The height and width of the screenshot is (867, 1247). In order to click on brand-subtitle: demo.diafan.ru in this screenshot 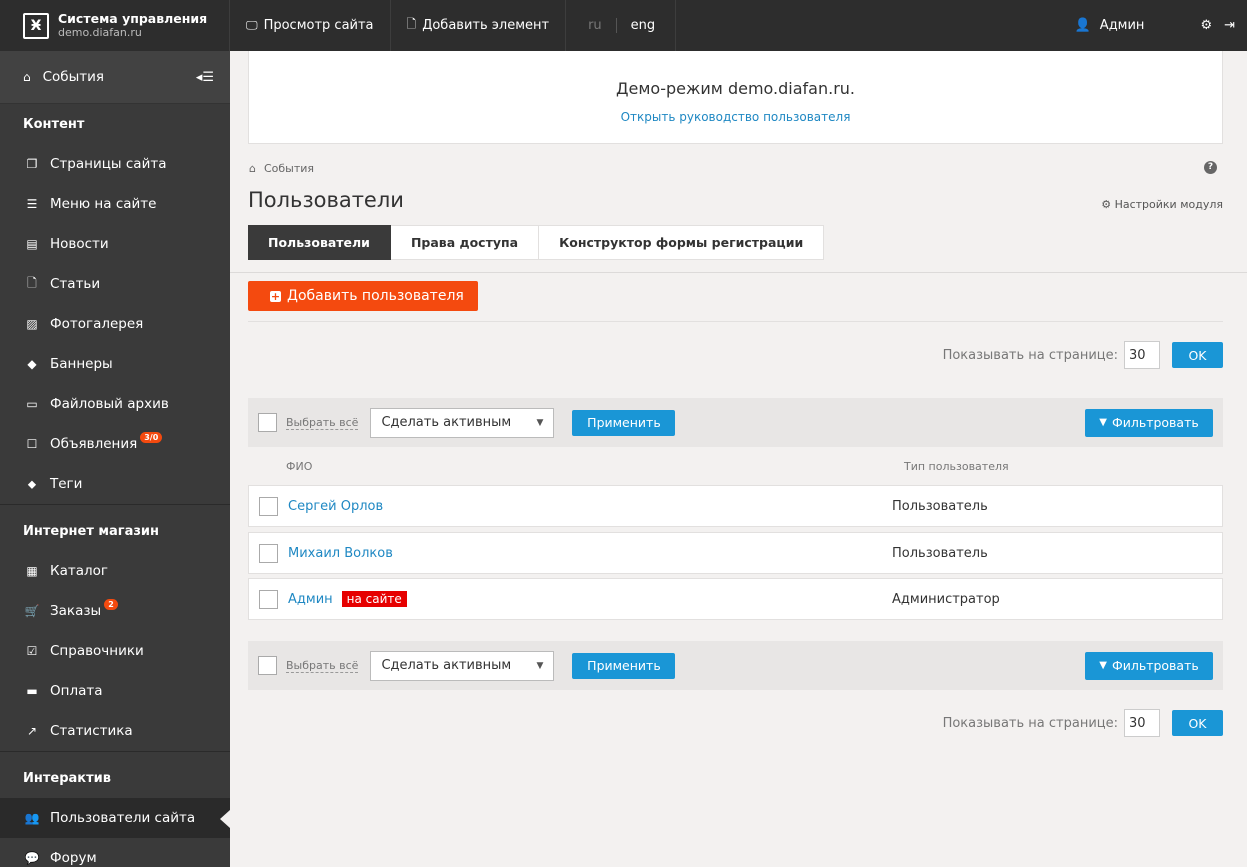, I will do `click(100, 32)`.